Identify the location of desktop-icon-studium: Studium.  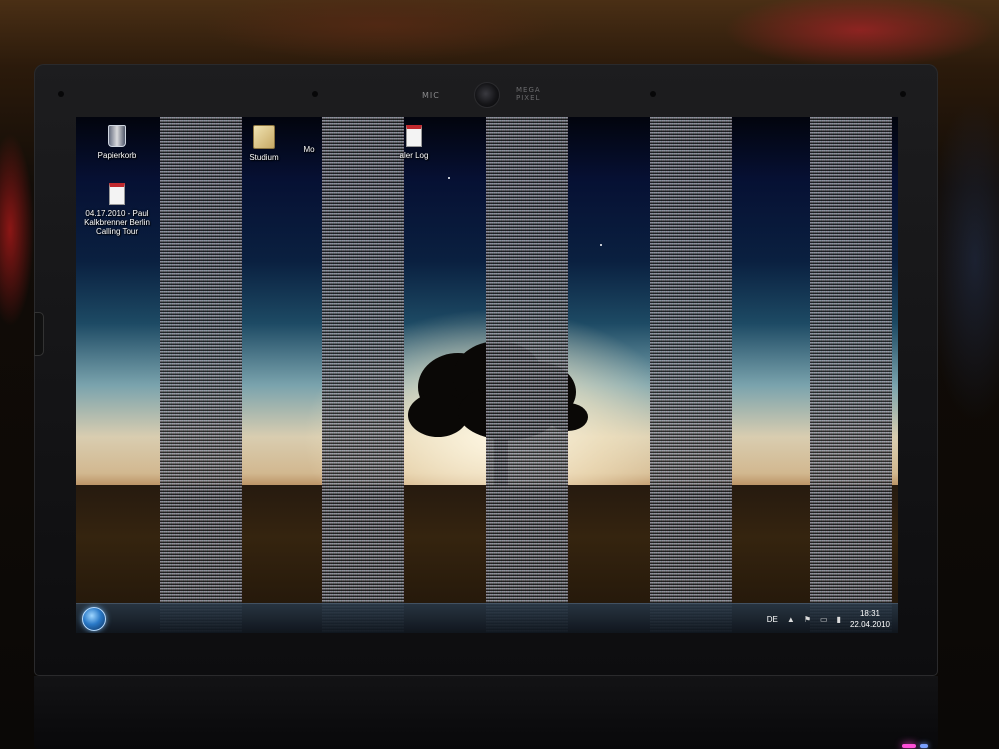
(264, 143).